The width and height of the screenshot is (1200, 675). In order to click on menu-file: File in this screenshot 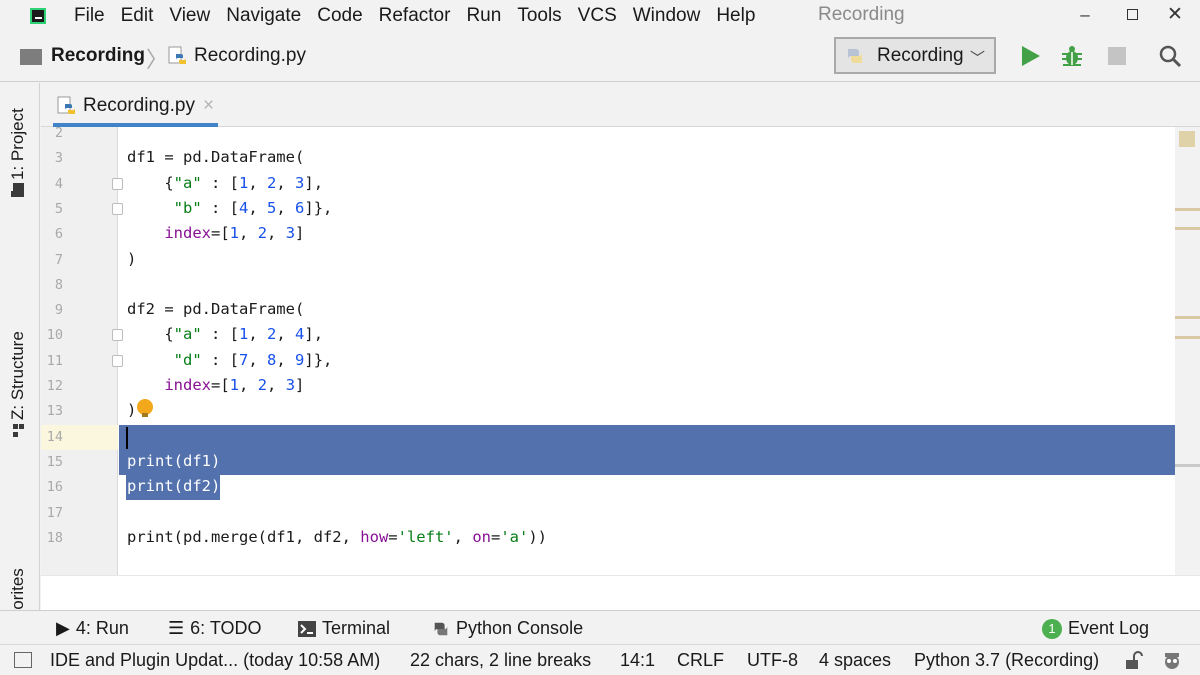, I will do `click(89, 16)`.